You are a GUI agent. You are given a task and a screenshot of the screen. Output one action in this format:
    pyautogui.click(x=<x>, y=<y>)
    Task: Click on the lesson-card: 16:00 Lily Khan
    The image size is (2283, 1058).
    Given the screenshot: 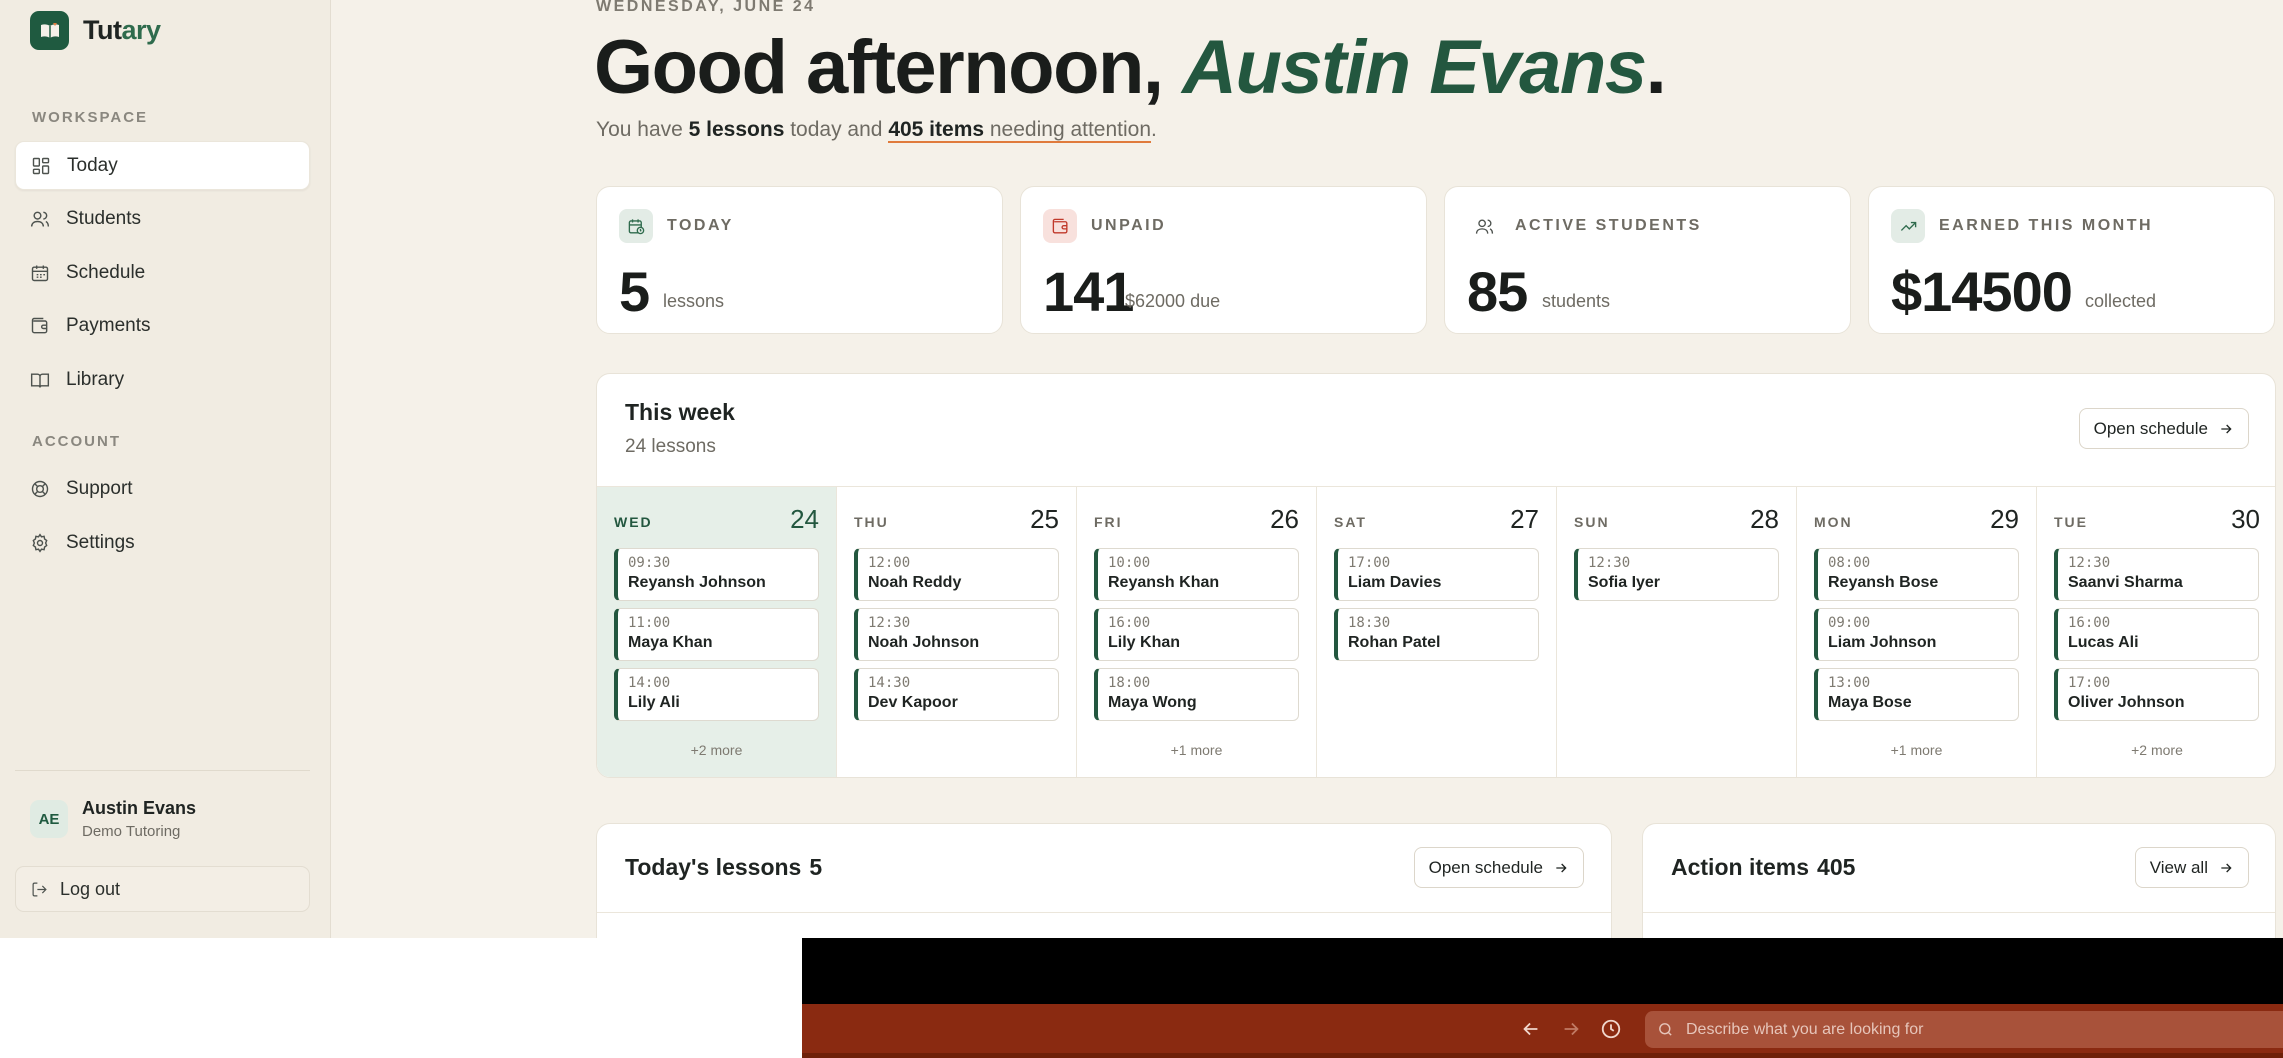 What is the action you would take?
    pyautogui.click(x=1196, y=634)
    